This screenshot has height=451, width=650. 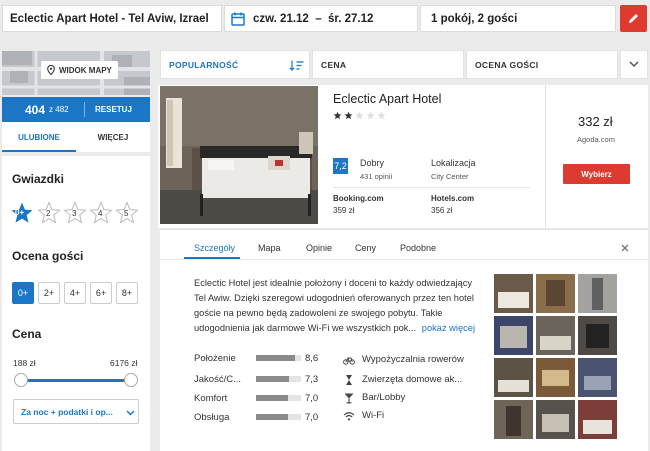 I want to click on star-filter-label: 3, so click(x=74, y=213).